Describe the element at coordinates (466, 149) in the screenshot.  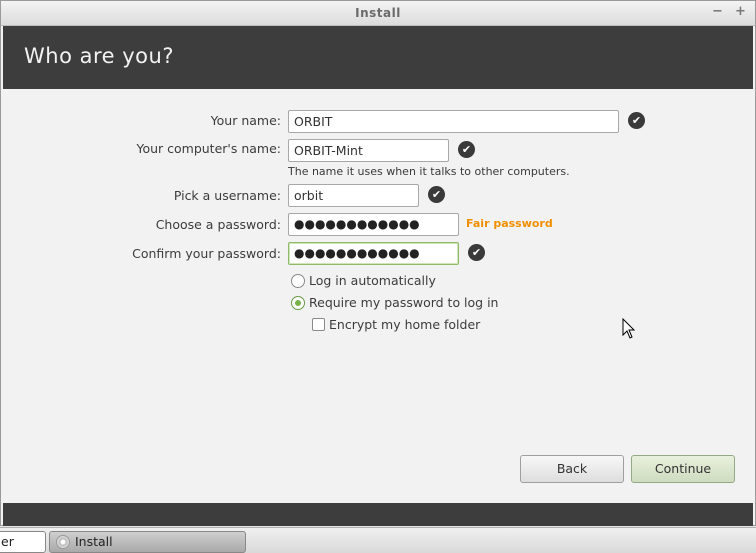
I see `computer-name-valid-check-icon: ✔` at that location.